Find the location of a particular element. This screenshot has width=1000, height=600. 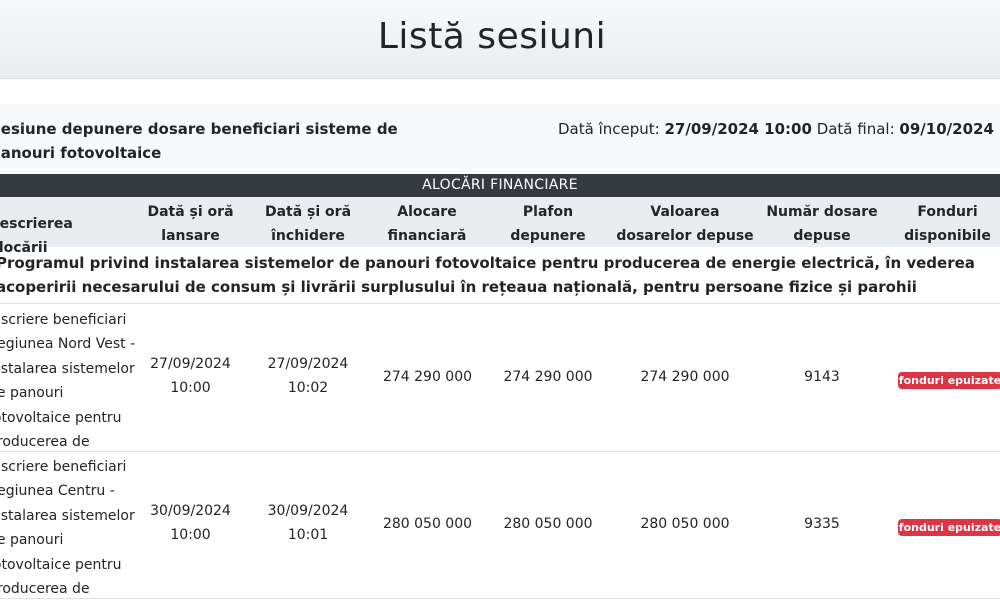

submitted-value: 274 290 000 is located at coordinates (685, 377).